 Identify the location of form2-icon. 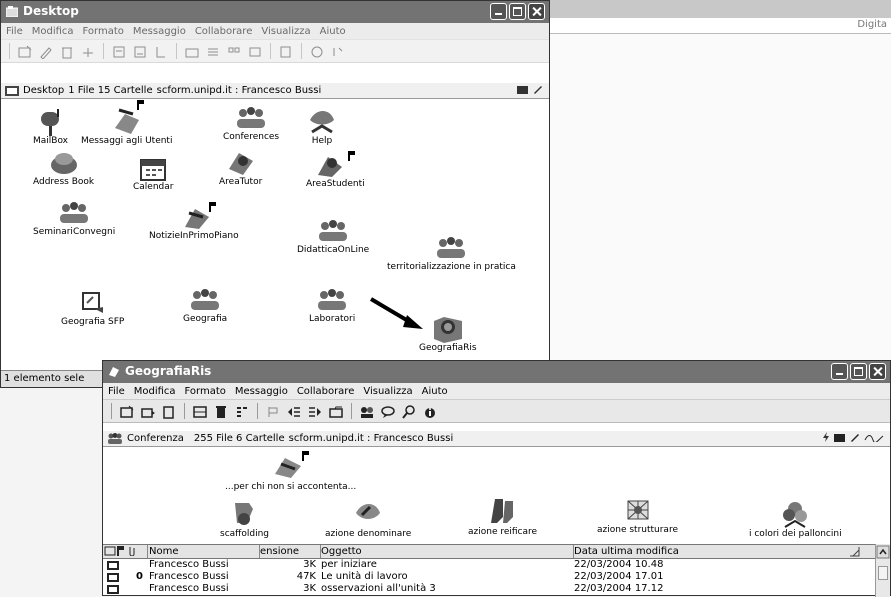
(140, 51).